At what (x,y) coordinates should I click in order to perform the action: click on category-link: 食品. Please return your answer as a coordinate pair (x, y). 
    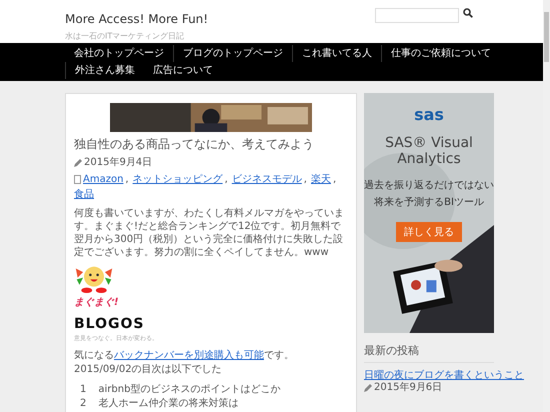
    Looking at the image, I should click on (84, 194).